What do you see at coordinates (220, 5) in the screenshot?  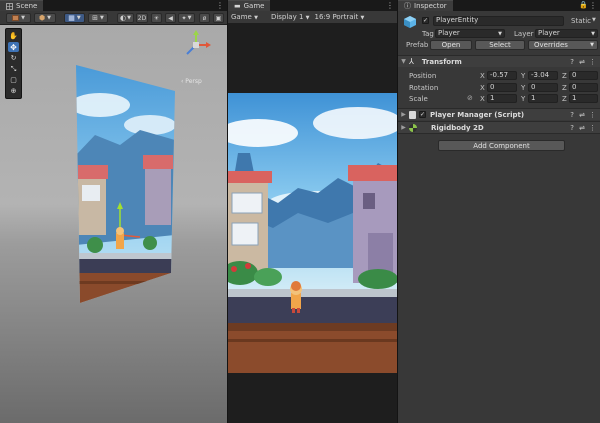 I see `scene-menu-icon: ⋮` at bounding box center [220, 5].